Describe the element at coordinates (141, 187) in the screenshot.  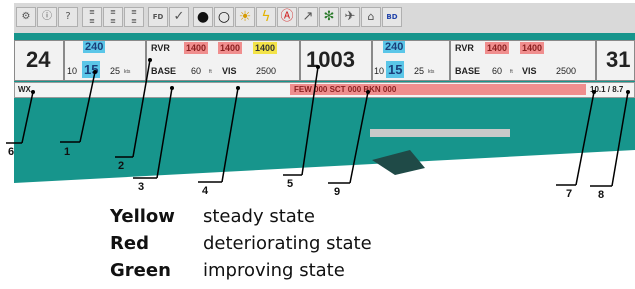
I see `callout-3: 3` at that location.